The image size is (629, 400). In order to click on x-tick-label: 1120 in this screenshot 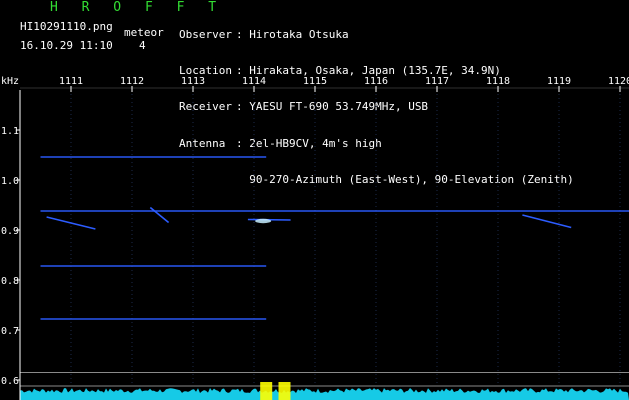, I will do `click(618, 81)`.